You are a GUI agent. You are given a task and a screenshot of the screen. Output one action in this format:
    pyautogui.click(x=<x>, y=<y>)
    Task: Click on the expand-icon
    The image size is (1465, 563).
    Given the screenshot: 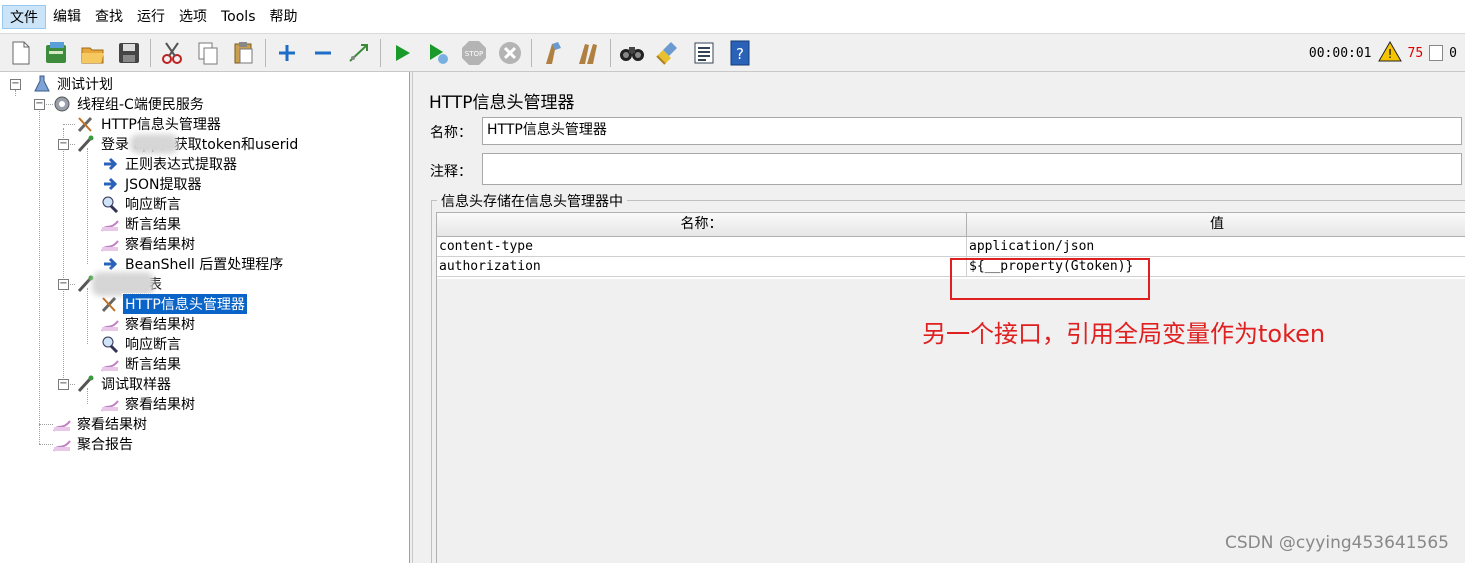 What is the action you would take?
    pyautogui.click(x=287, y=53)
    